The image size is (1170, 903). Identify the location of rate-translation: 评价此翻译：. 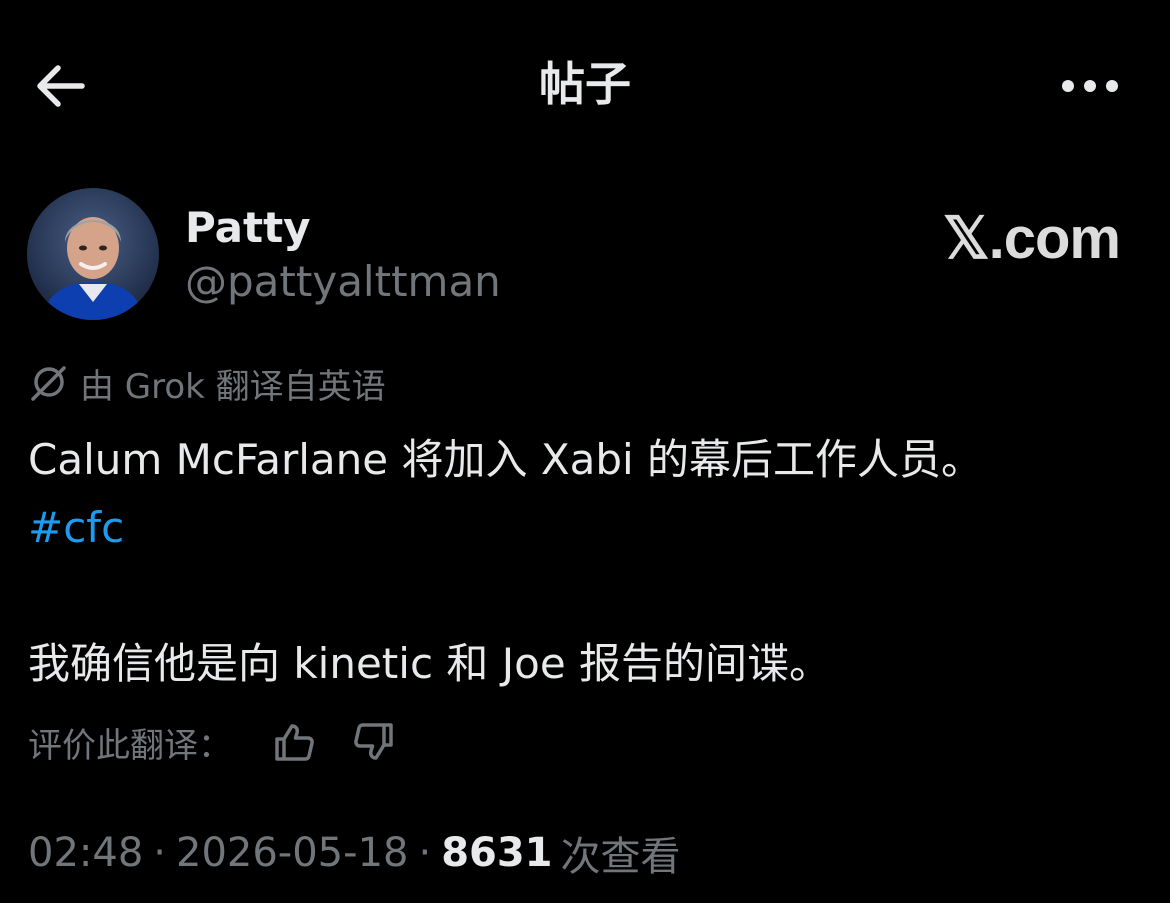
(212, 742).